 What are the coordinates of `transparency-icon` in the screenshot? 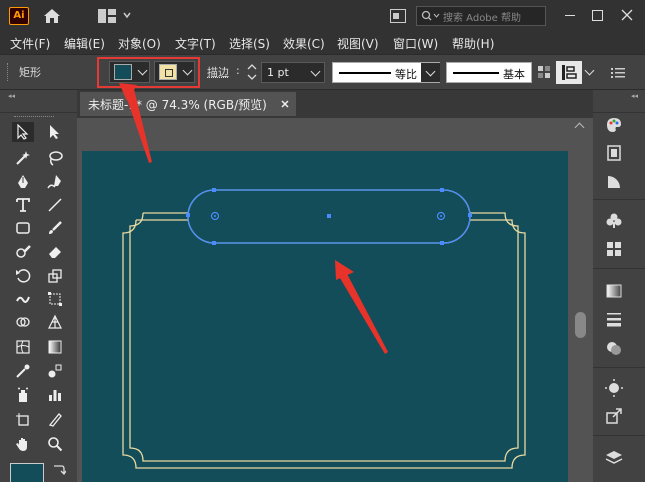 It's located at (614, 348).